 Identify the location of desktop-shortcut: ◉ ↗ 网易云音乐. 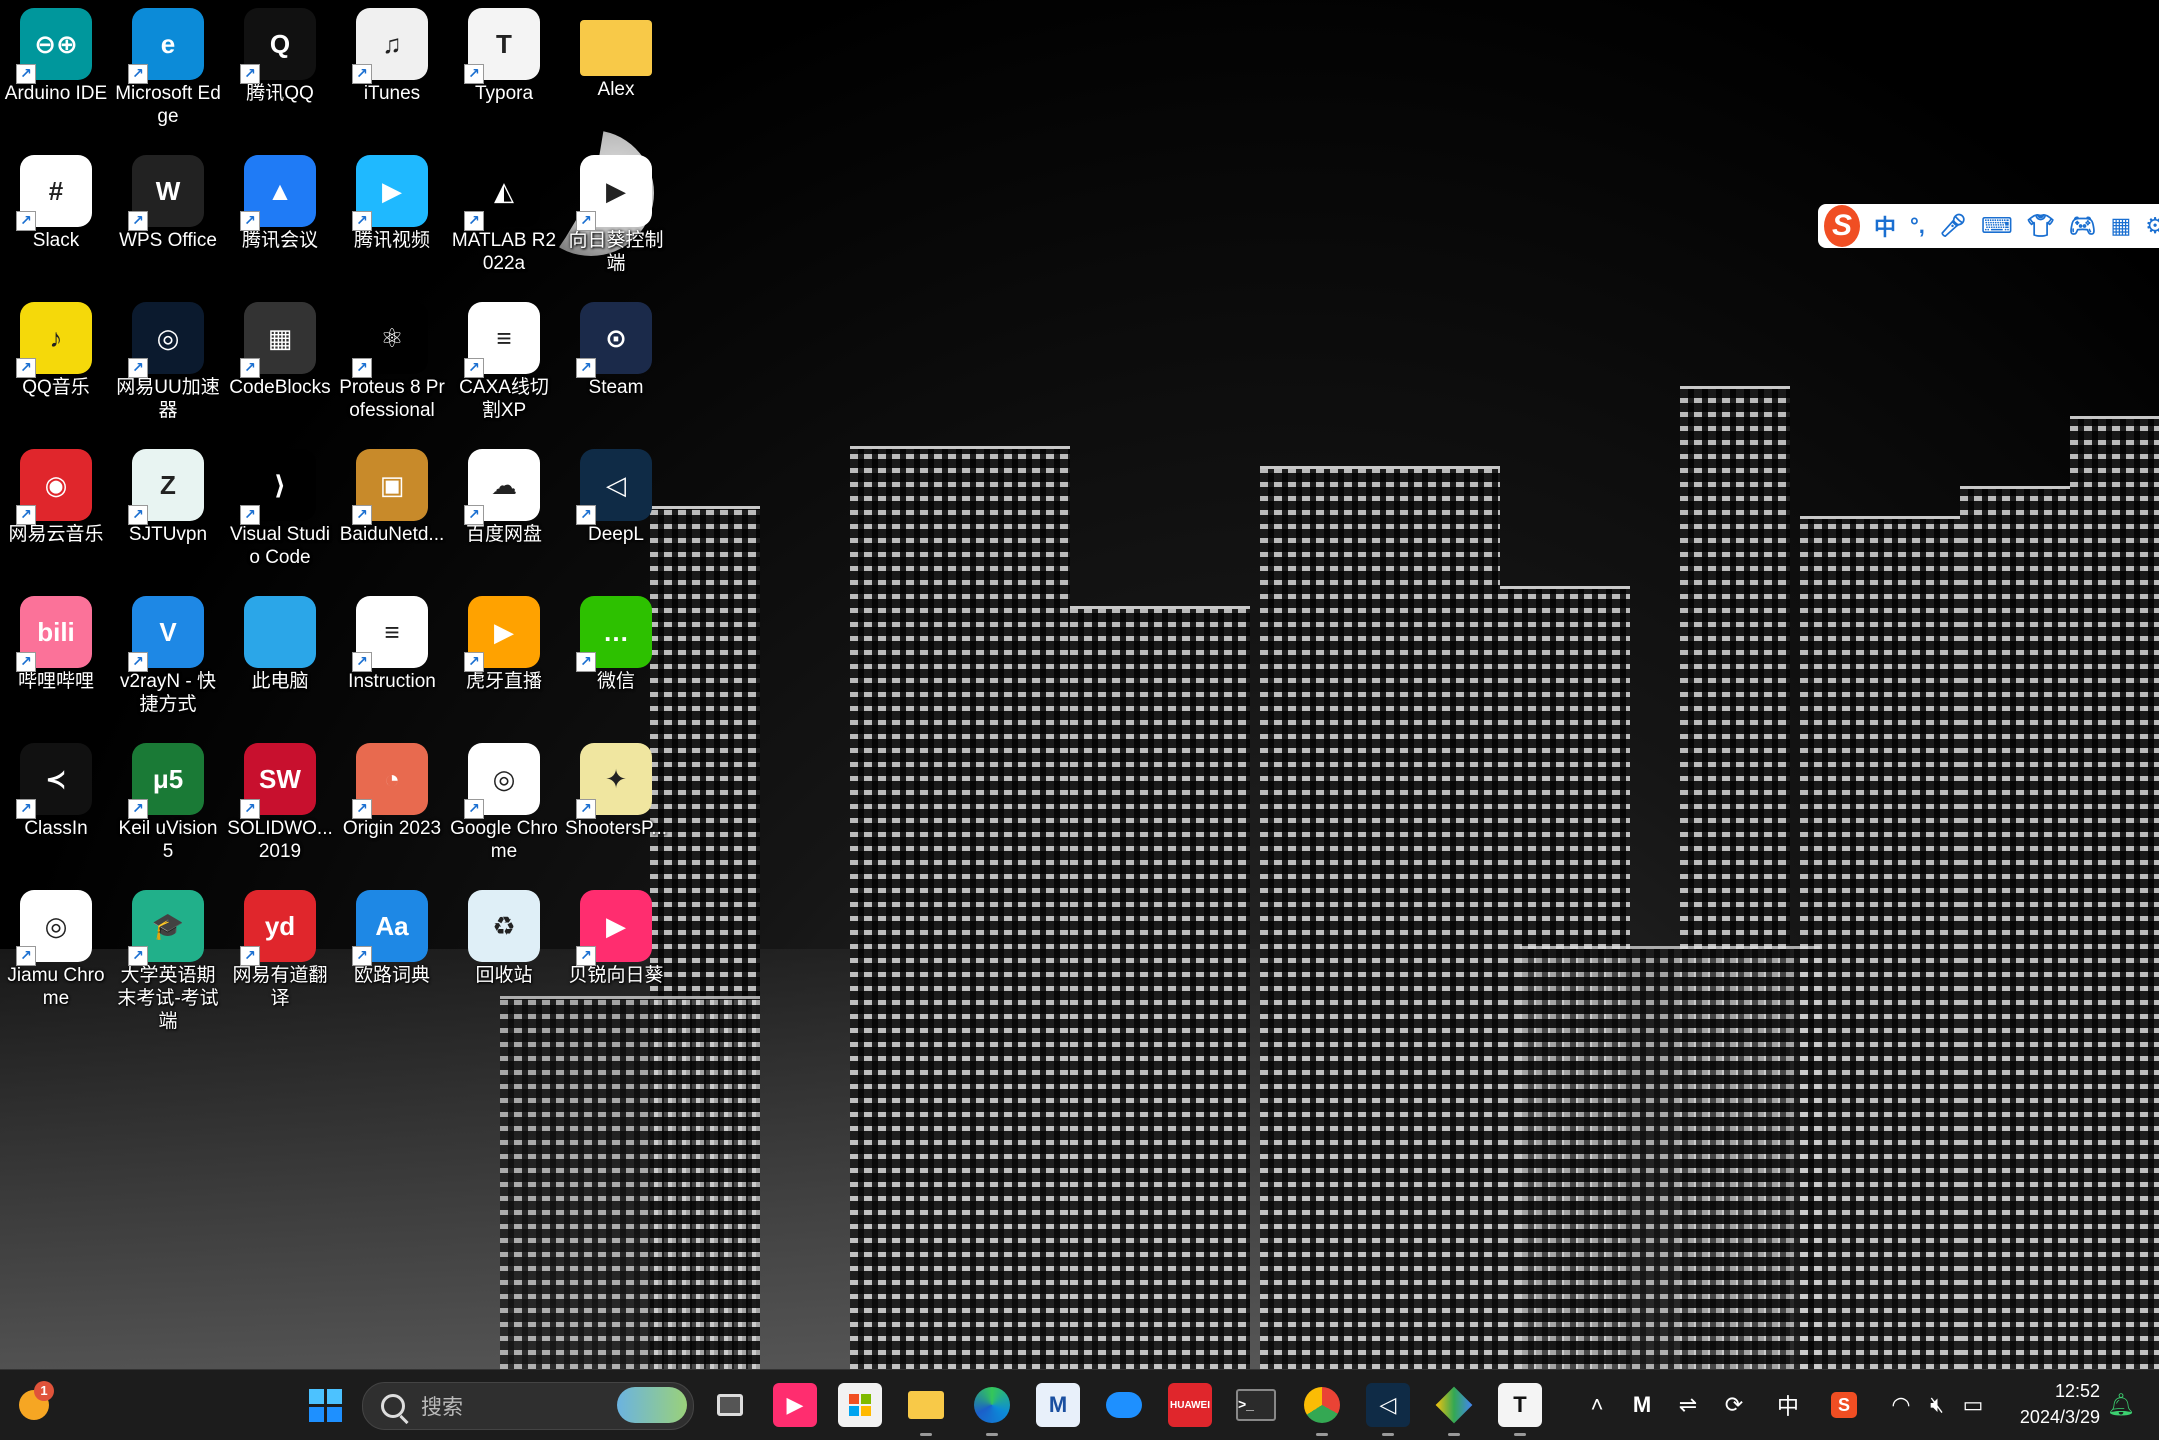
(56, 493).